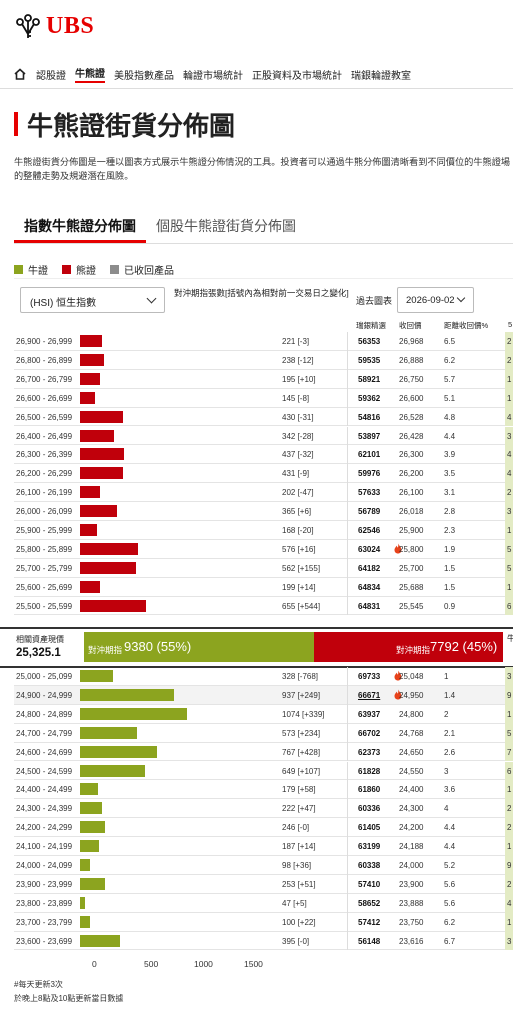 The height and width of the screenshot is (1024, 513). Describe the element at coordinates (369, 827) in the screenshot. I see `product-code-link: 61405` at that location.